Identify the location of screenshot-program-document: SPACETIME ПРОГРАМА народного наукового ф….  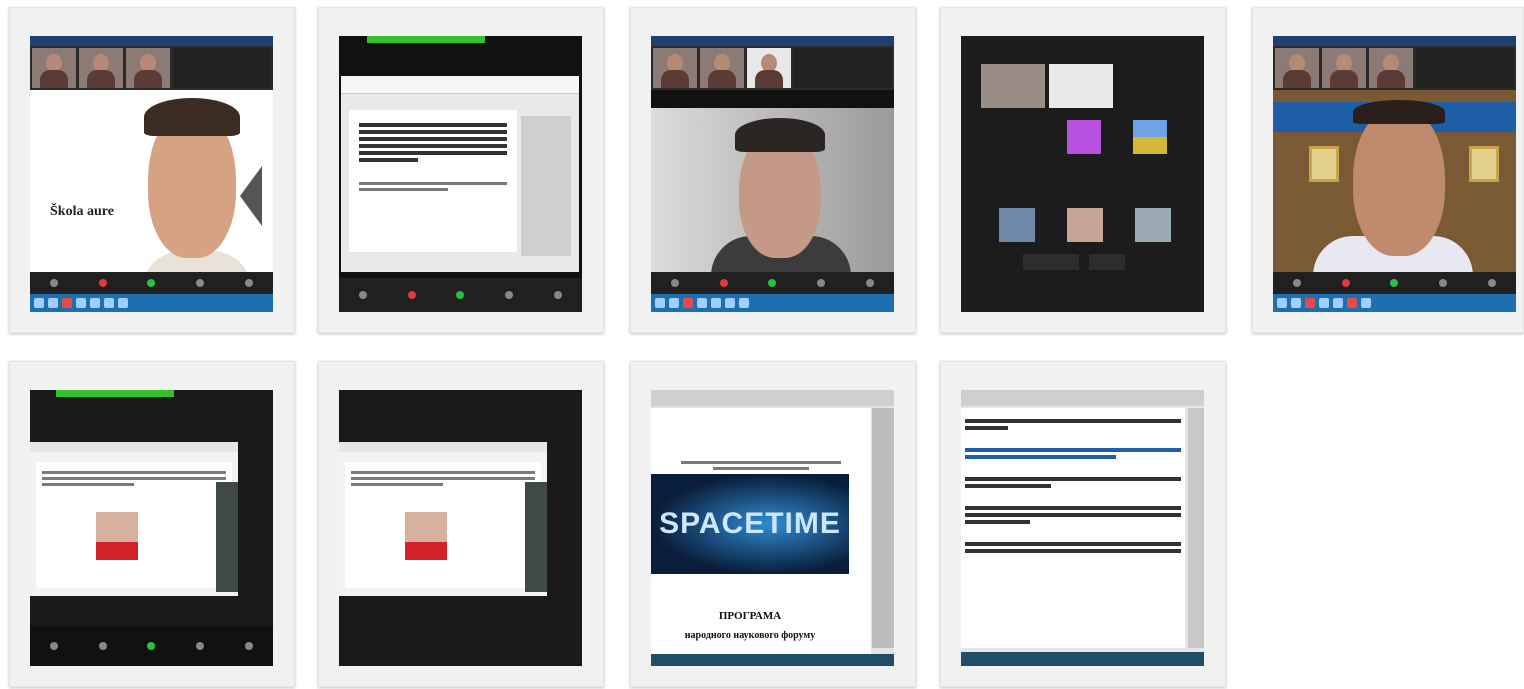
(772, 528).